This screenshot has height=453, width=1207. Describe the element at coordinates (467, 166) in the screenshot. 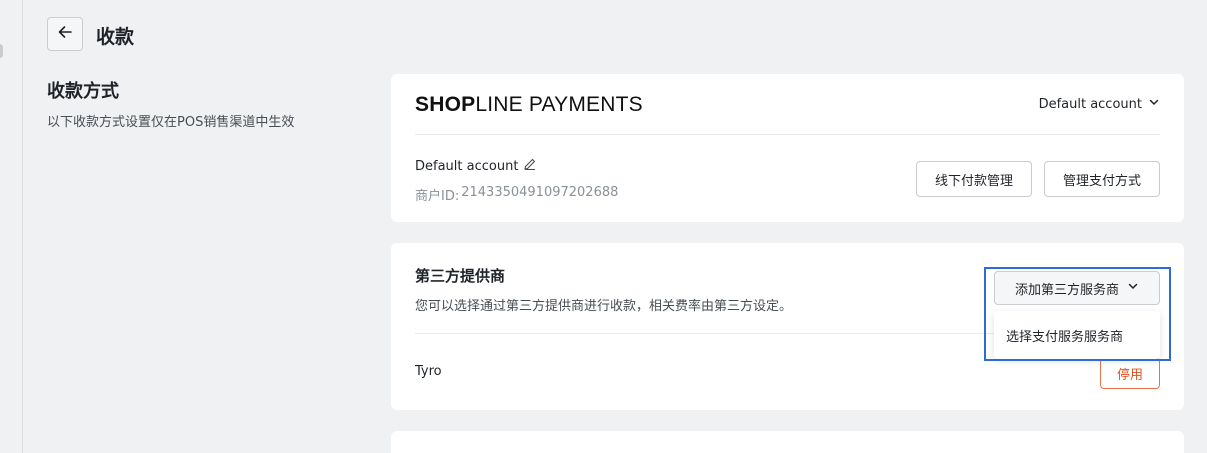

I see `account-name: Default account` at that location.